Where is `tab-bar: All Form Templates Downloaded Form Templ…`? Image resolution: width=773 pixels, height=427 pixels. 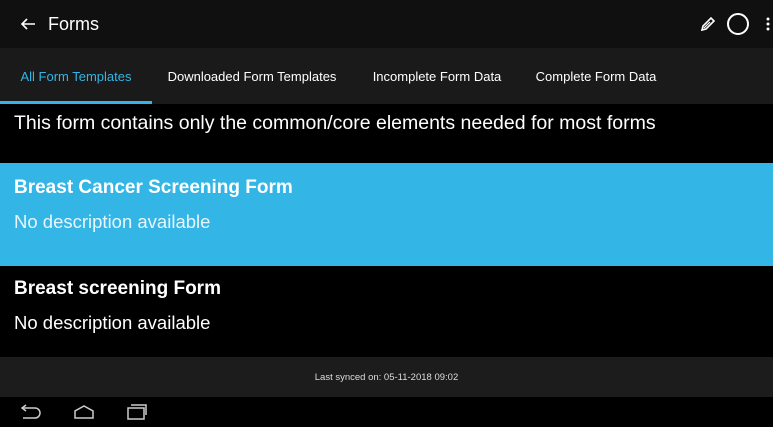 tab-bar: All Form Templates Downloaded Form Templ… is located at coordinates (386, 76).